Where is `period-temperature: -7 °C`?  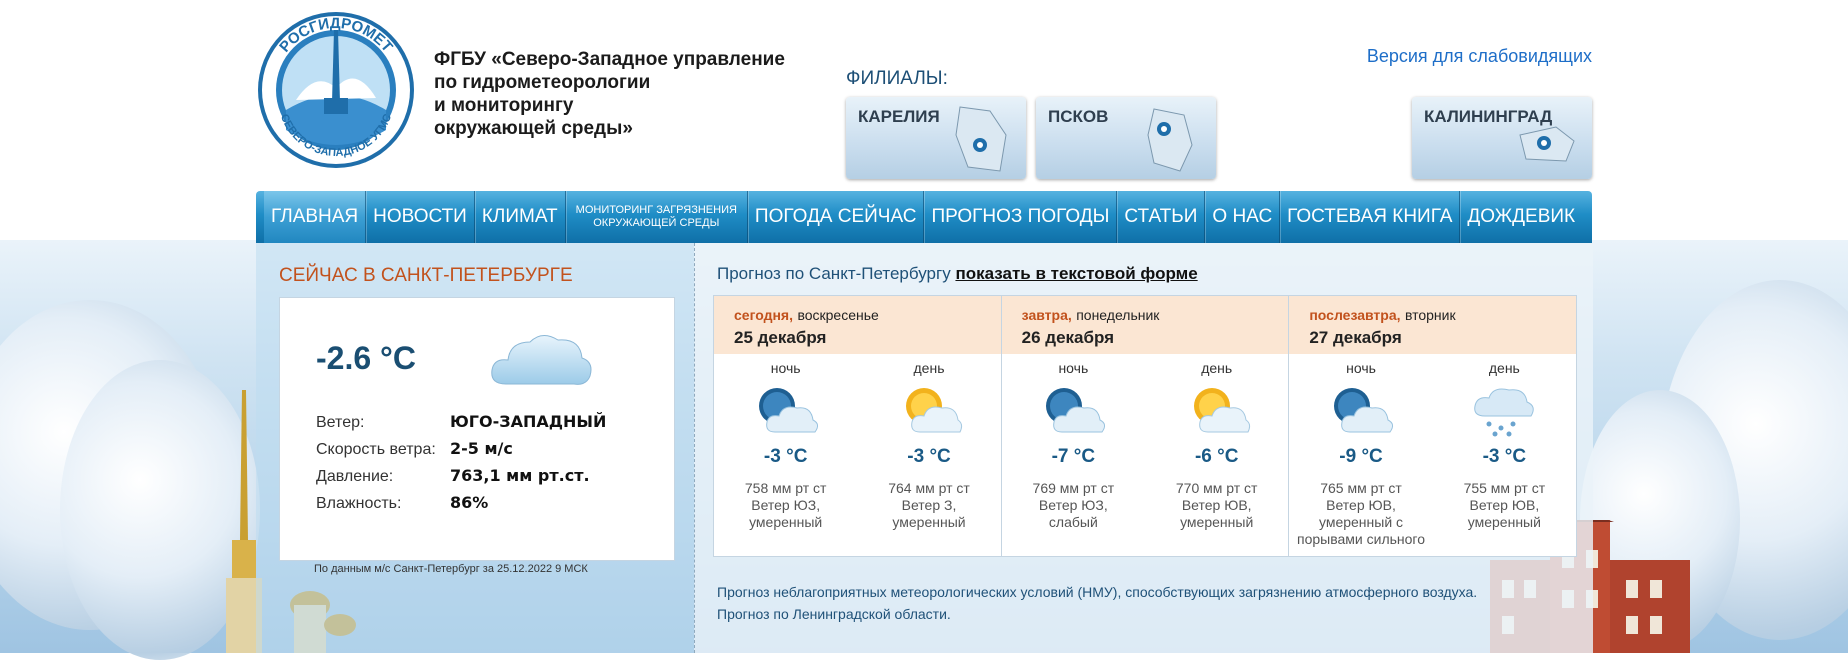 period-temperature: -7 °C is located at coordinates (1073, 456).